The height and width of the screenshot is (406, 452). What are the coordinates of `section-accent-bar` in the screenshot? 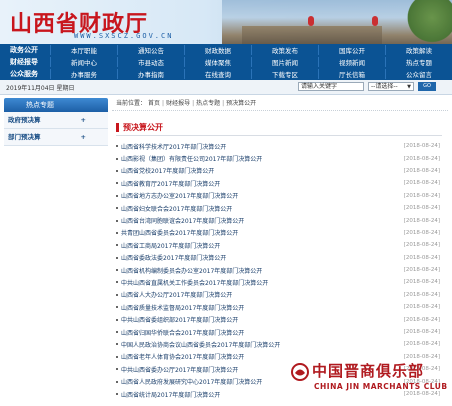 It's located at (117, 127).